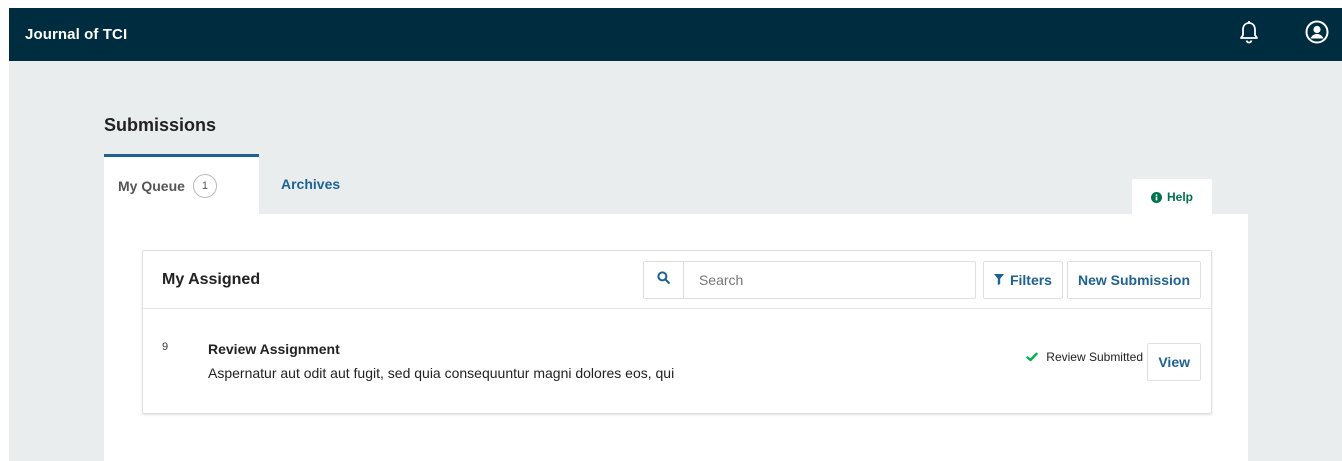 The height and width of the screenshot is (461, 1342). I want to click on view-label: View, so click(1174, 362).